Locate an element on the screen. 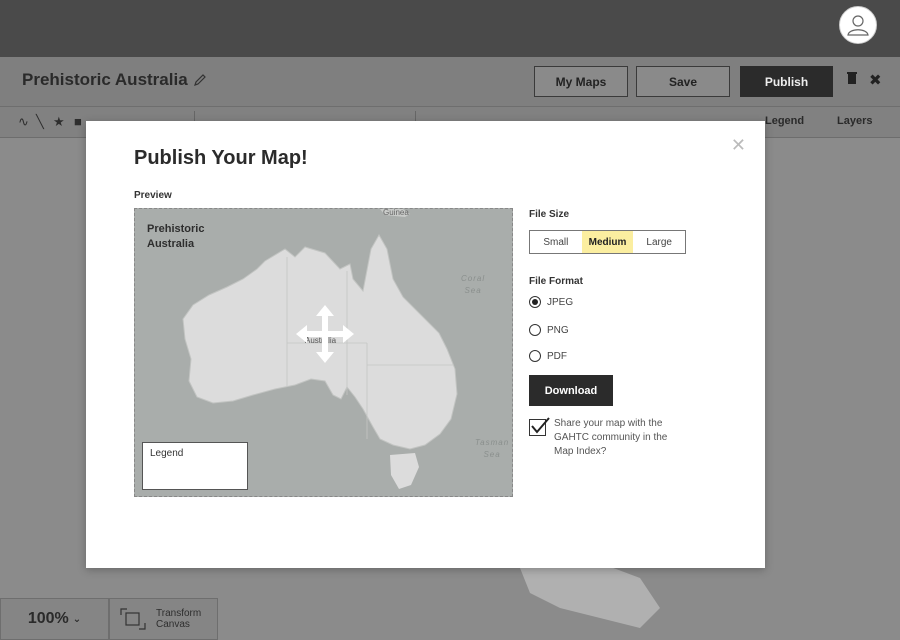 The height and width of the screenshot is (640, 900). map-title-text: Prehistoric Australia is located at coordinates (105, 79).